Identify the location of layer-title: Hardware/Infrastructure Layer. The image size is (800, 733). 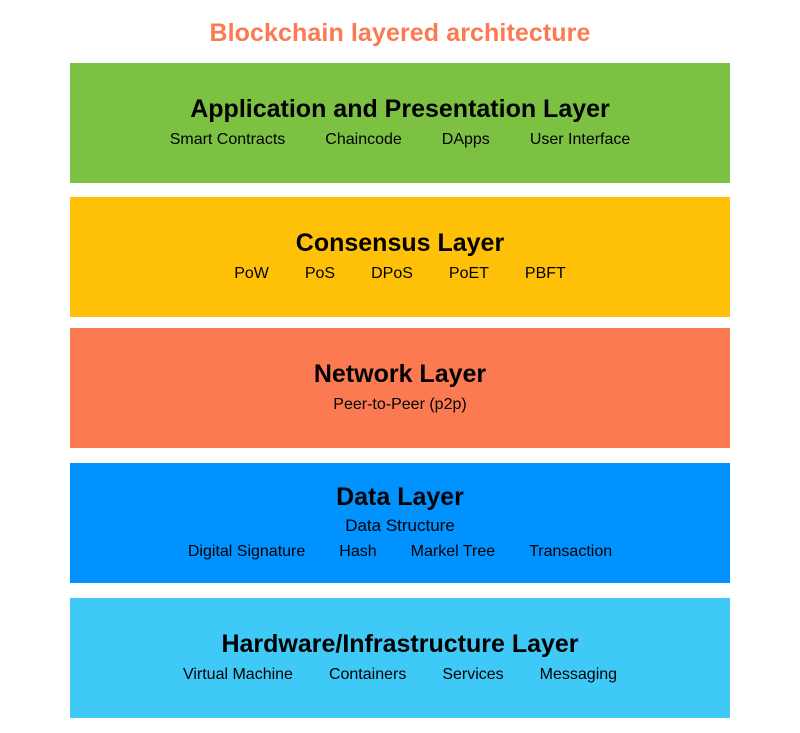
(400, 644).